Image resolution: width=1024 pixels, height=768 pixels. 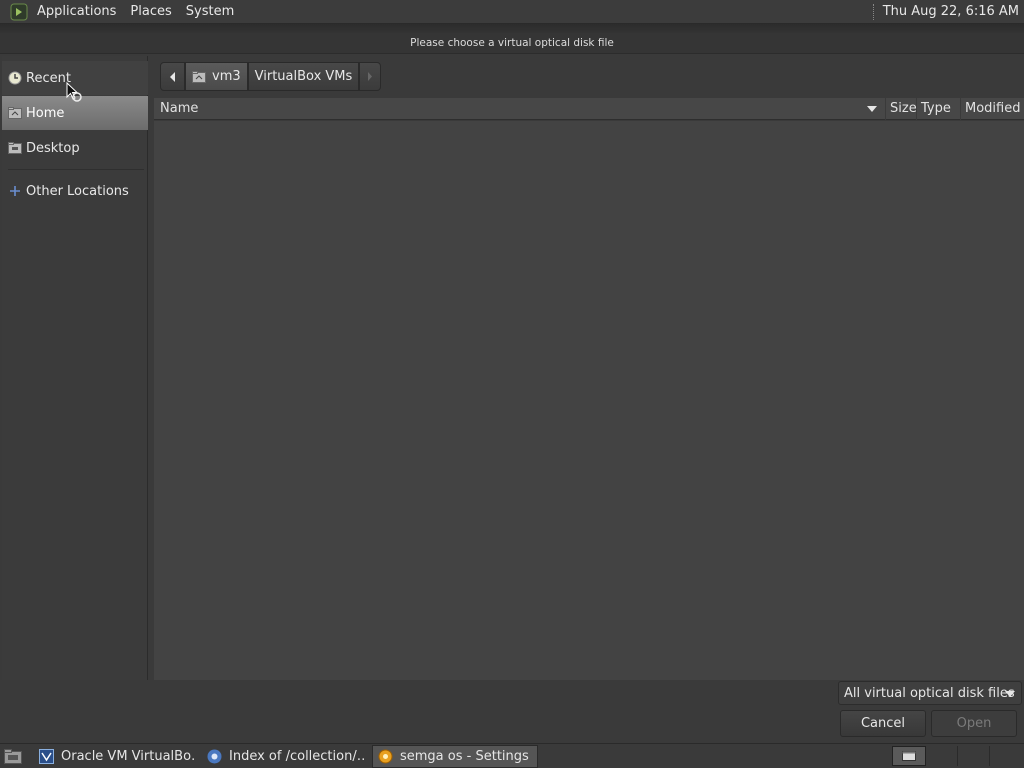 I want to click on path-back-button, so click(x=172, y=76).